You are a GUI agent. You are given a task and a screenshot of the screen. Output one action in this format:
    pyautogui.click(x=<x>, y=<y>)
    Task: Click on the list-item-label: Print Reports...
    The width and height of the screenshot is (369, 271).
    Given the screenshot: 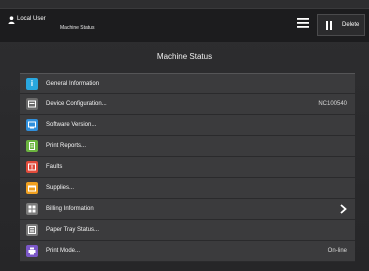 What is the action you would take?
    pyautogui.click(x=66, y=146)
    